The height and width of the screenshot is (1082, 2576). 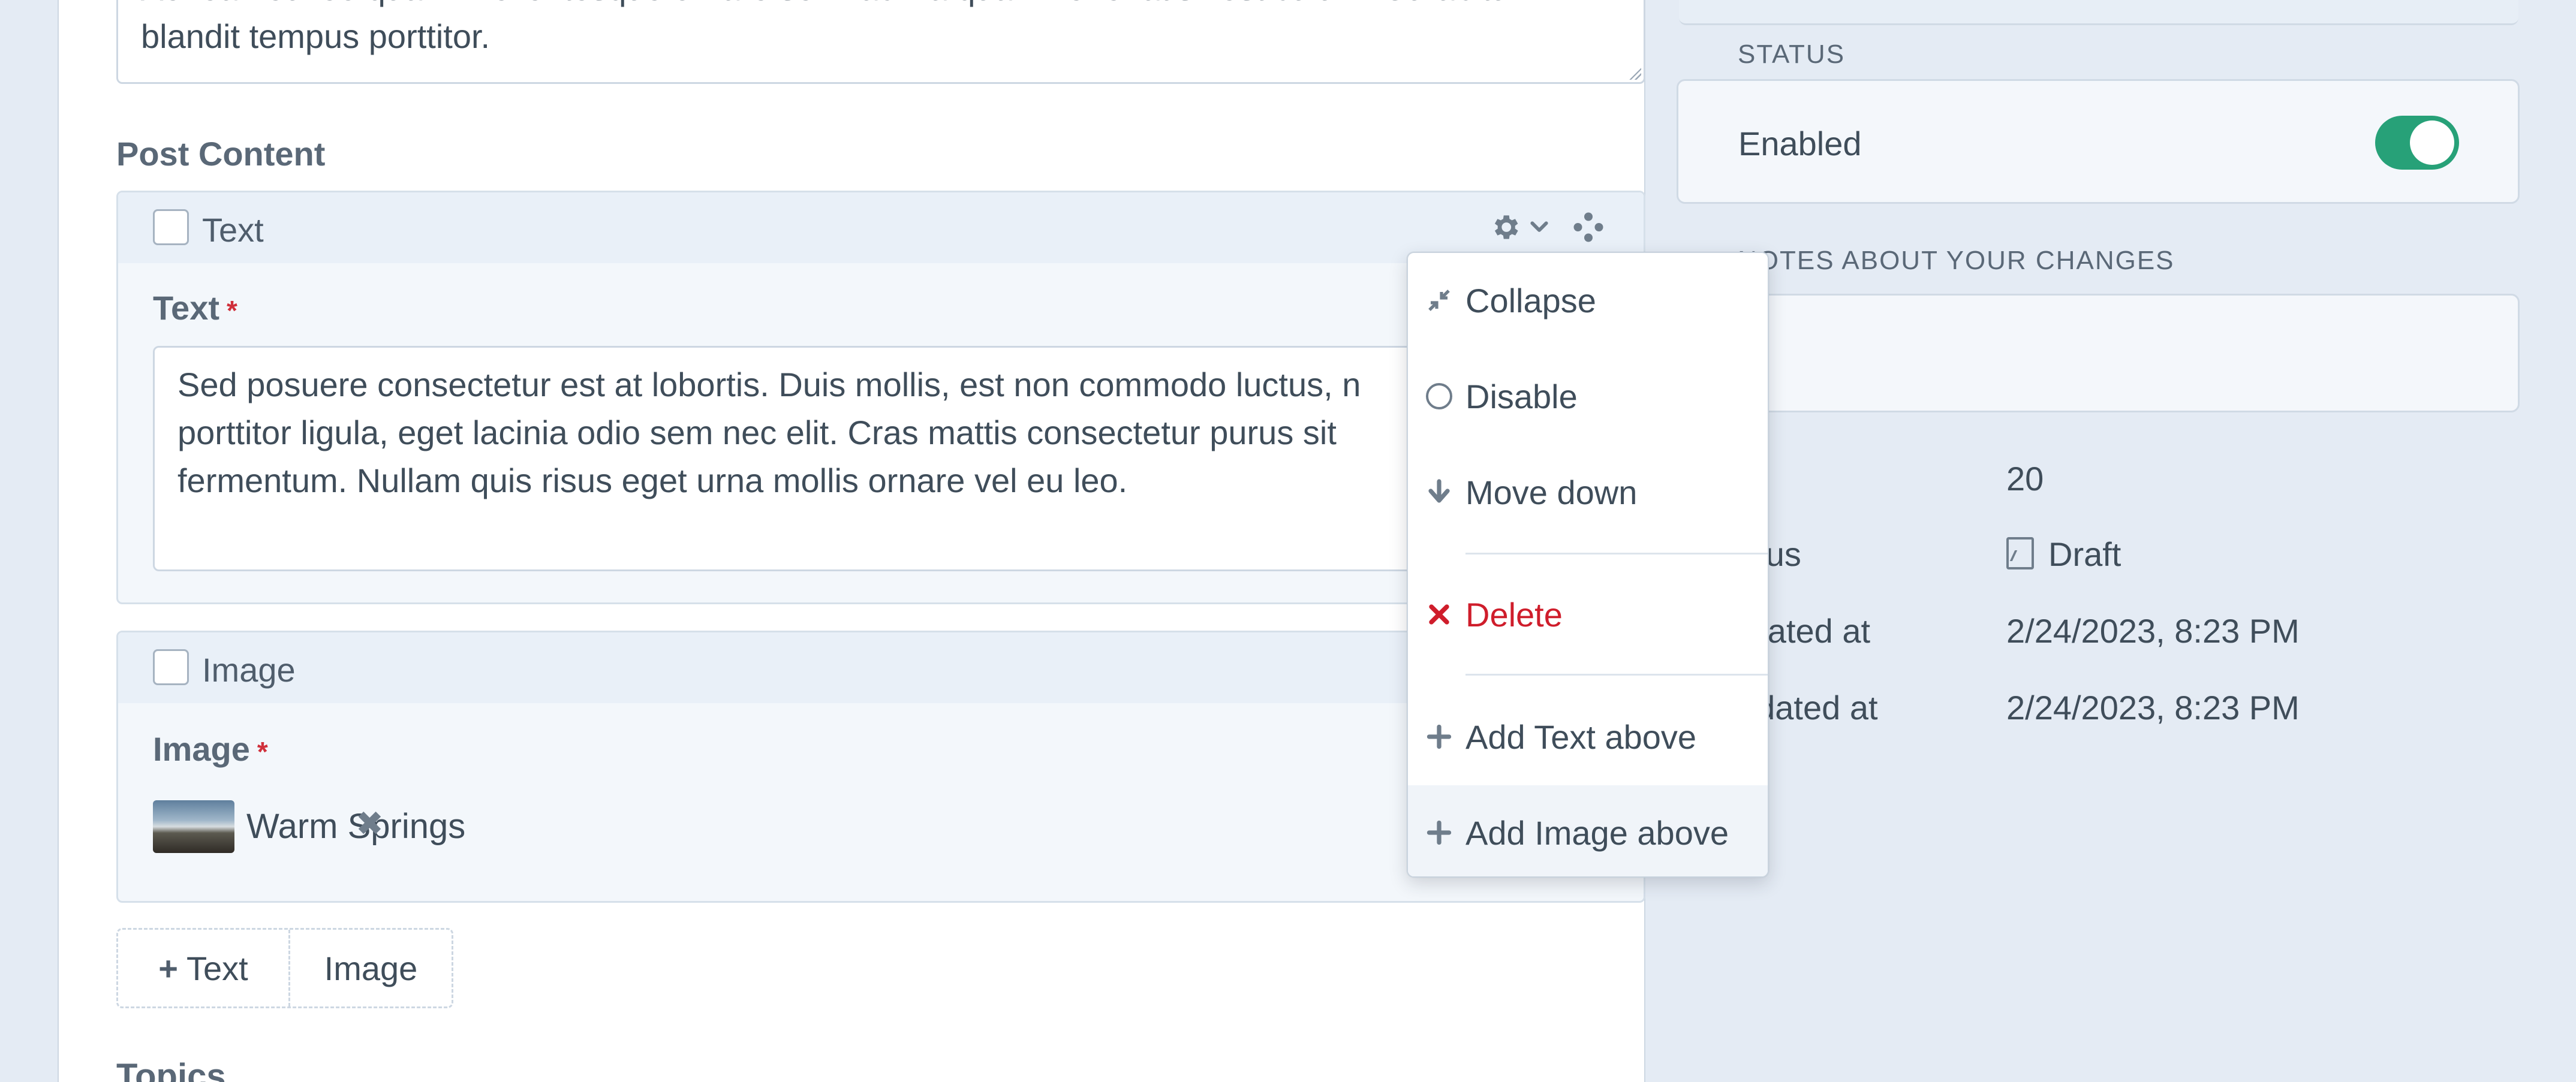 I want to click on meta-value-id: 20, so click(x=2025, y=479).